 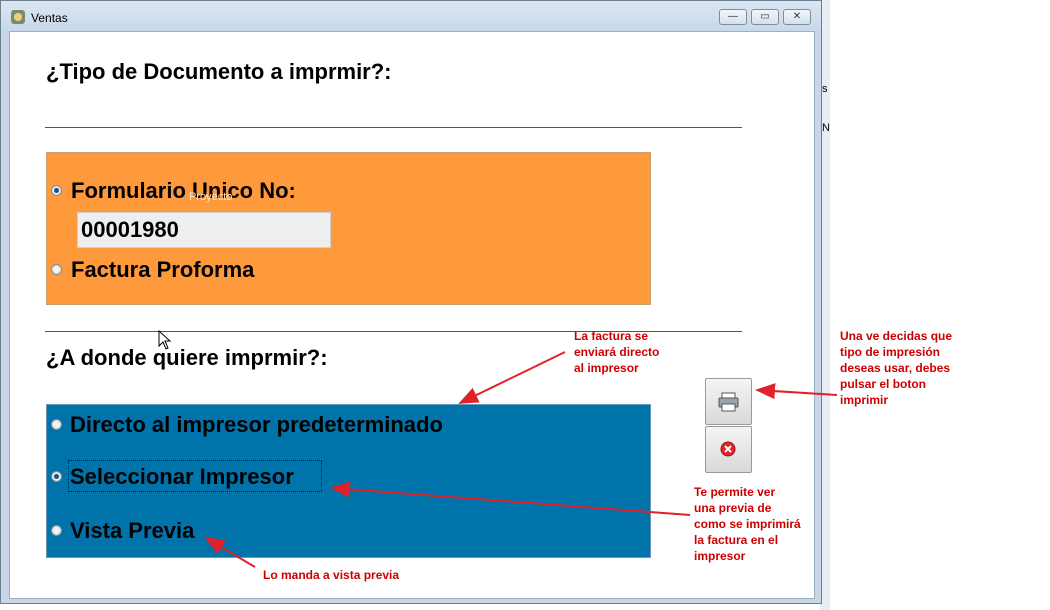 I want to click on arrow-preview, so click(x=510, y=498).